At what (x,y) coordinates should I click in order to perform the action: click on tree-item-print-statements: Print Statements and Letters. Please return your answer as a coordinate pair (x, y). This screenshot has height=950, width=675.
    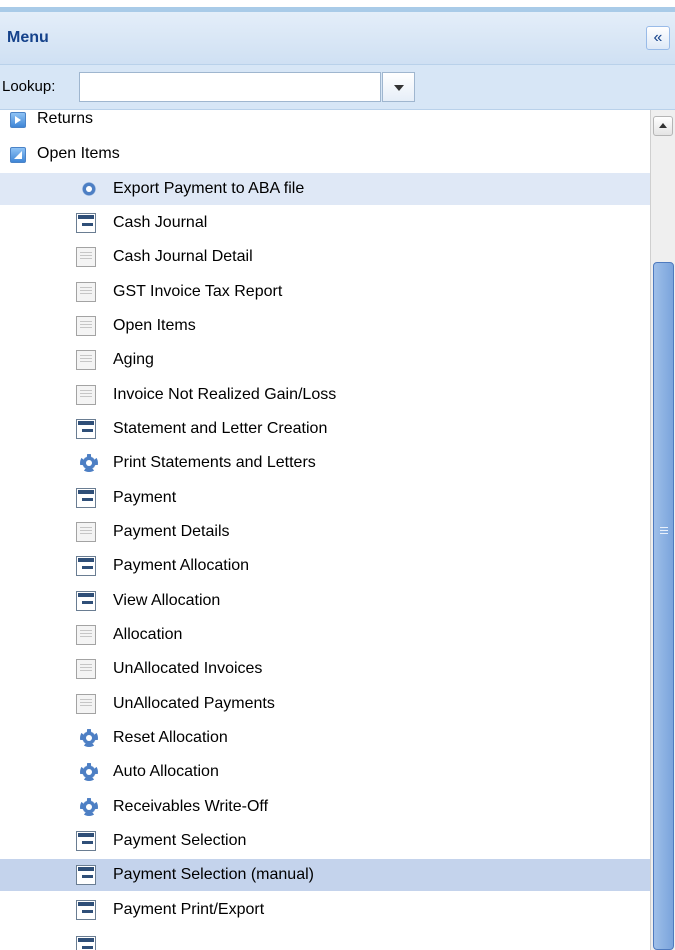
    Looking at the image, I should click on (325, 463).